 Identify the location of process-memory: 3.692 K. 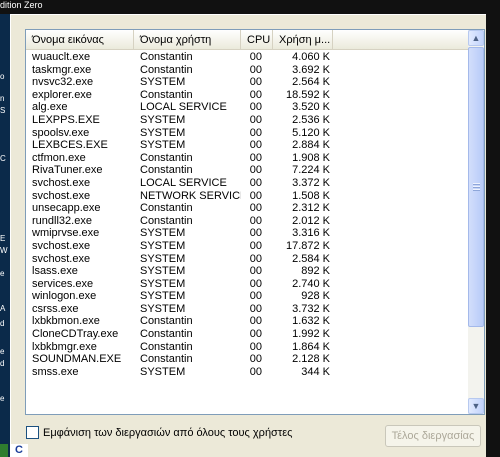
(311, 69).